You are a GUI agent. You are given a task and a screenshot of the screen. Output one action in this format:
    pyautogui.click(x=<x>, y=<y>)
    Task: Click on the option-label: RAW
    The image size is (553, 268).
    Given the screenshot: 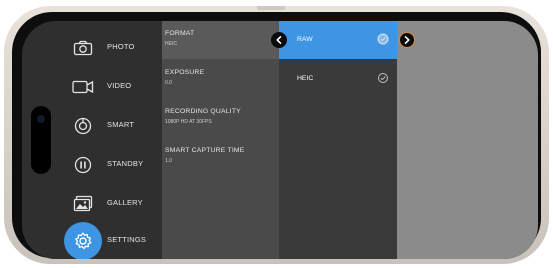 What is the action you would take?
    pyautogui.click(x=305, y=39)
    